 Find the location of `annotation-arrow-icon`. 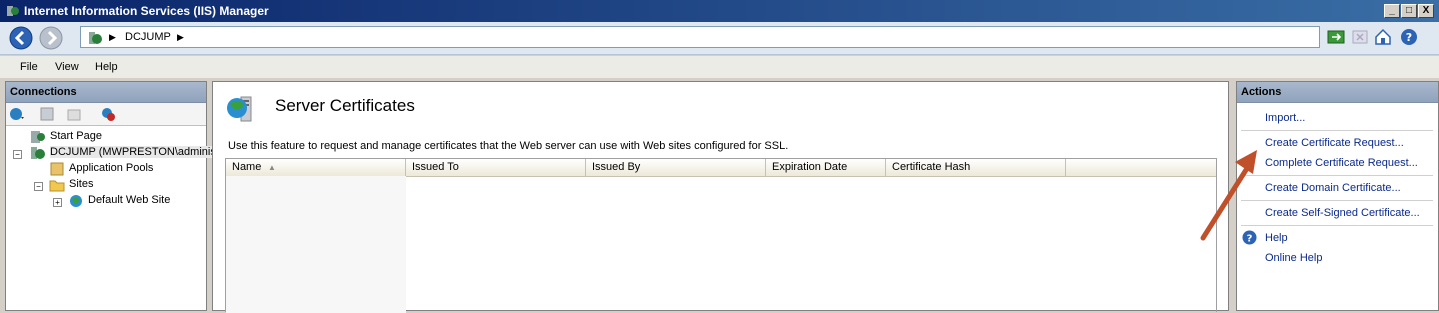

annotation-arrow-icon is located at coordinates (1228, 195).